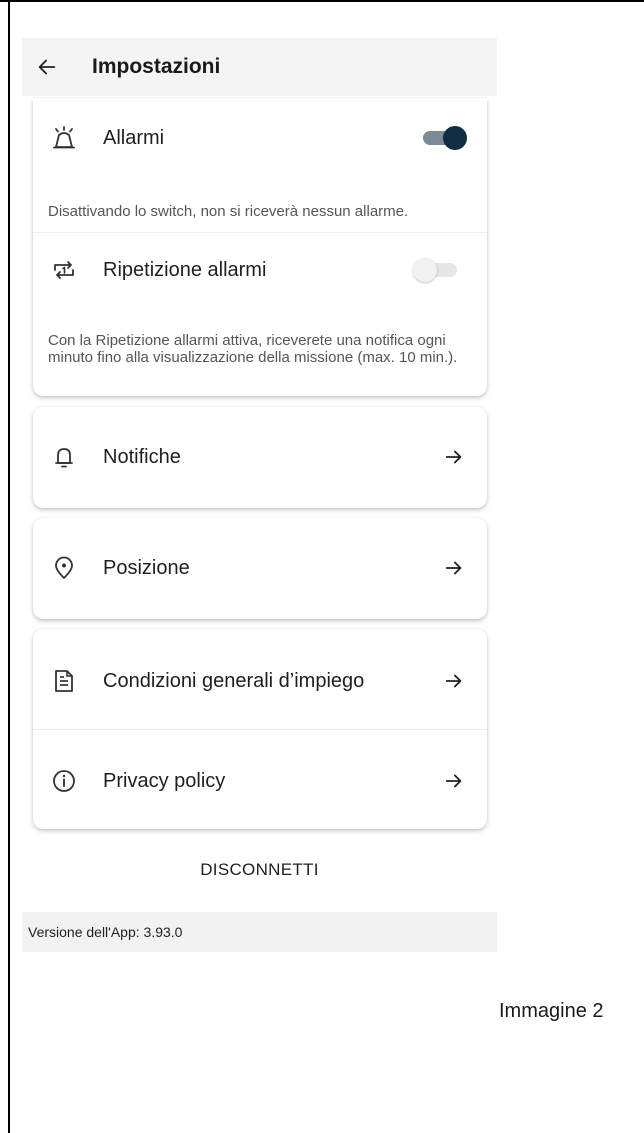 The image size is (644, 1133). I want to click on notifications-card: Notifiche, so click(260, 457).